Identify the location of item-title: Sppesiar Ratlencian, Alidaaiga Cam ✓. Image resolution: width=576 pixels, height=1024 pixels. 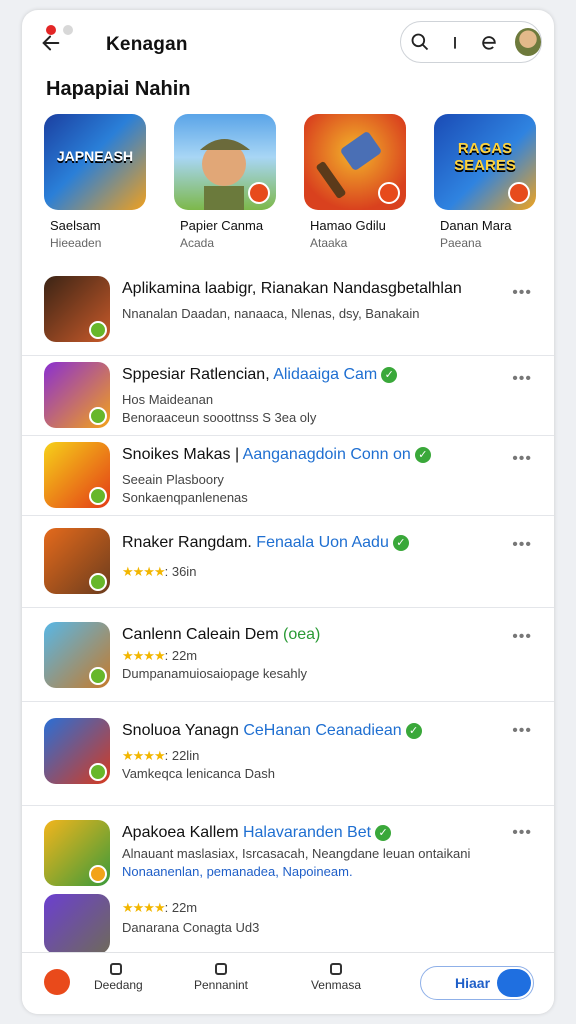
(260, 375).